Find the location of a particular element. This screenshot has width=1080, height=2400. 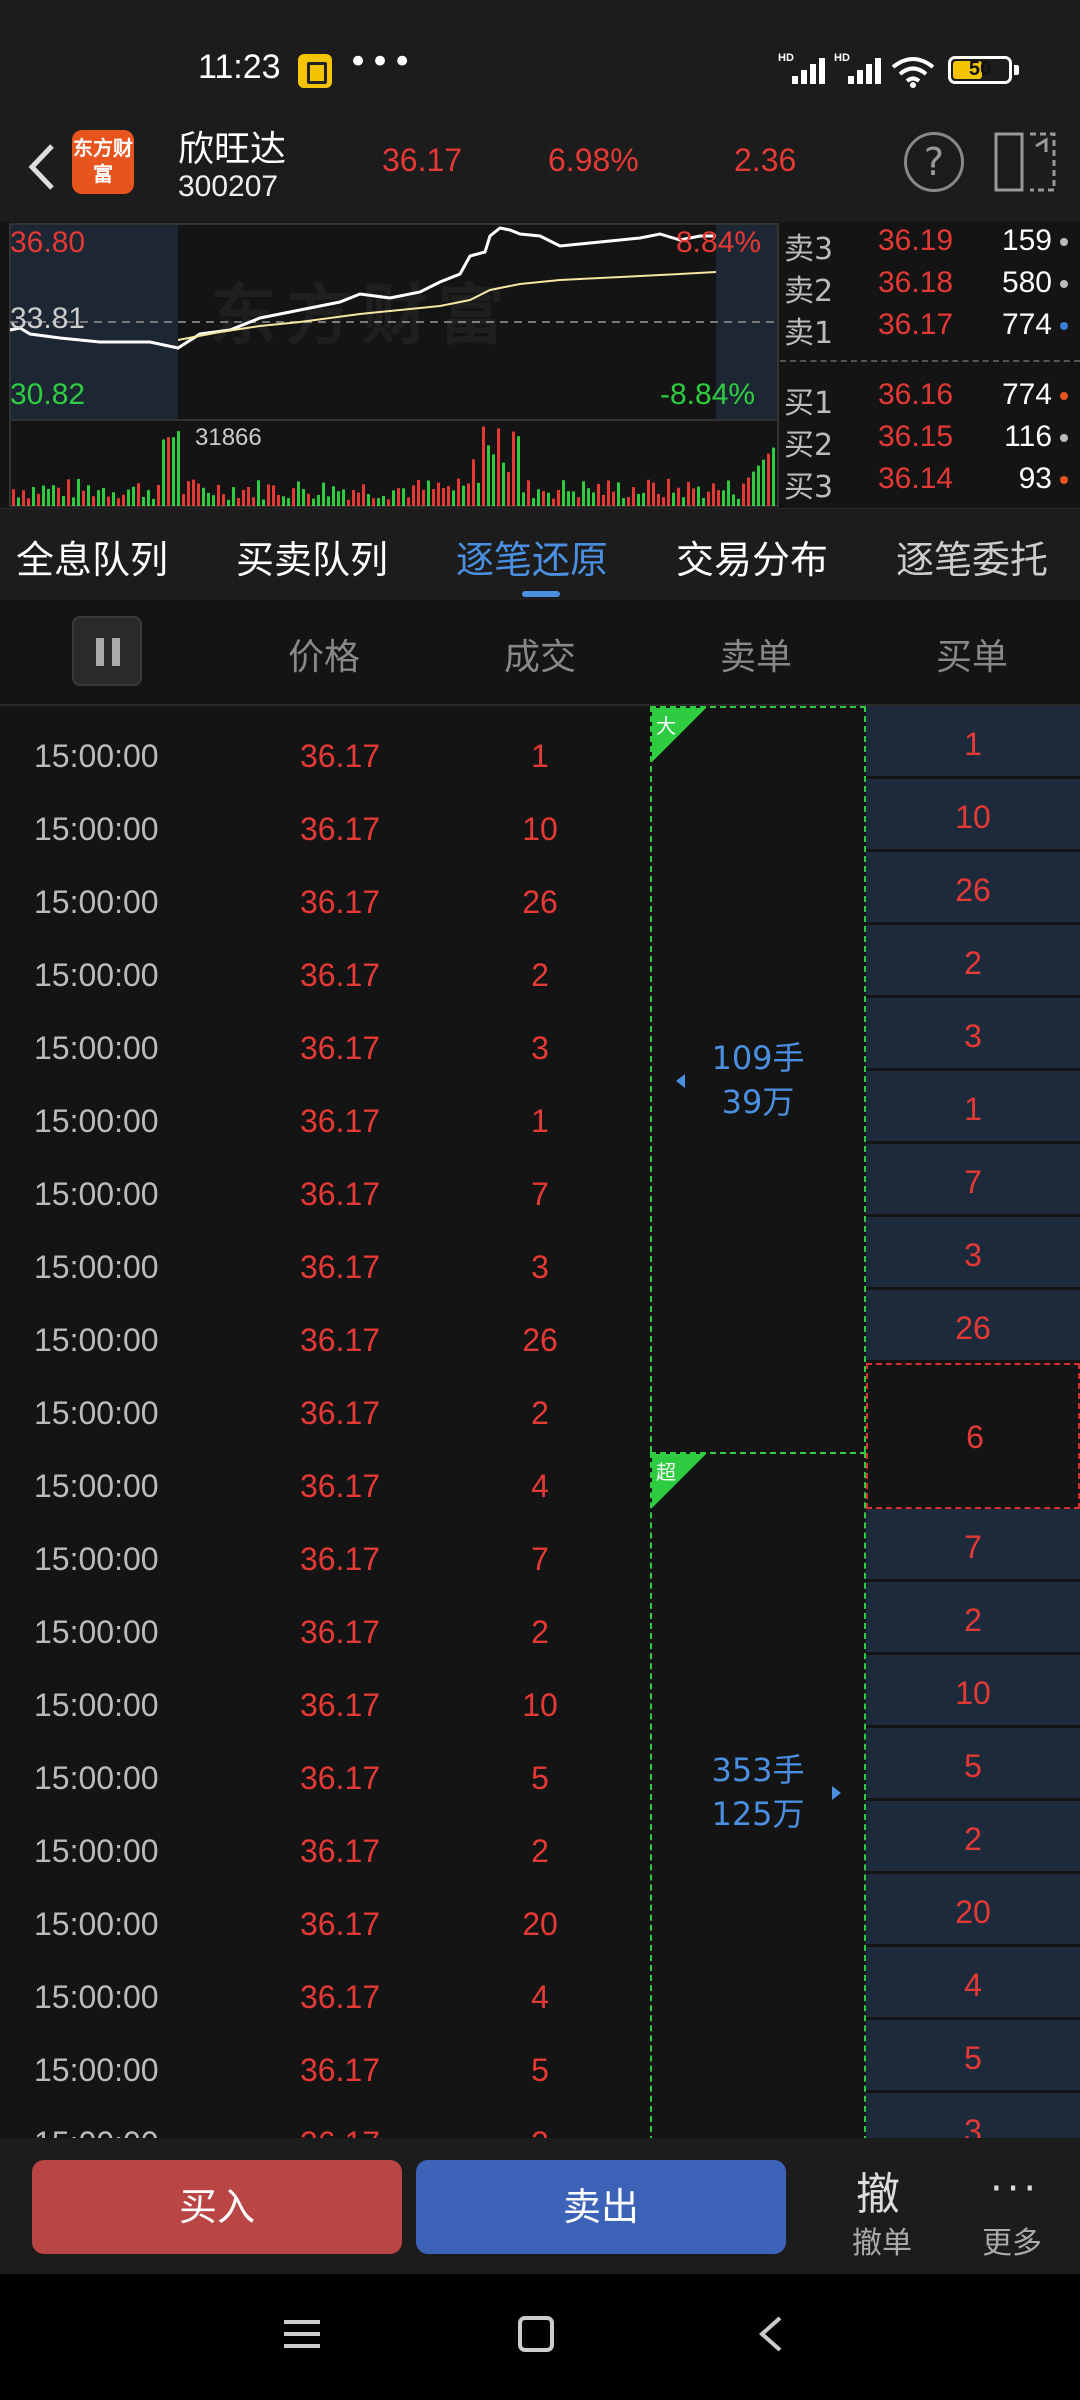

system-nav-bar is located at coordinates (540, 2337).